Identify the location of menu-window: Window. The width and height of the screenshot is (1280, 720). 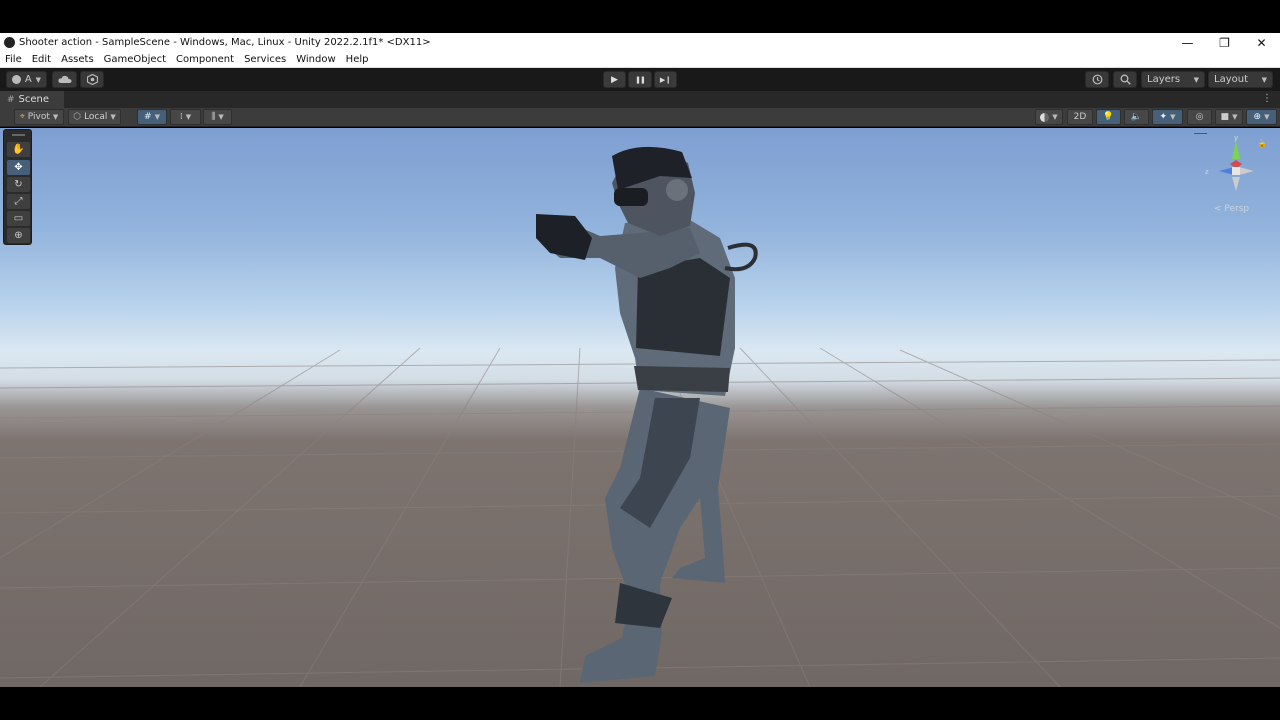
(315, 59).